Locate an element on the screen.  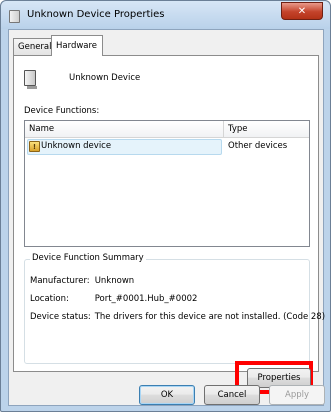
cancel-button: Cancel is located at coordinates (232, 395).